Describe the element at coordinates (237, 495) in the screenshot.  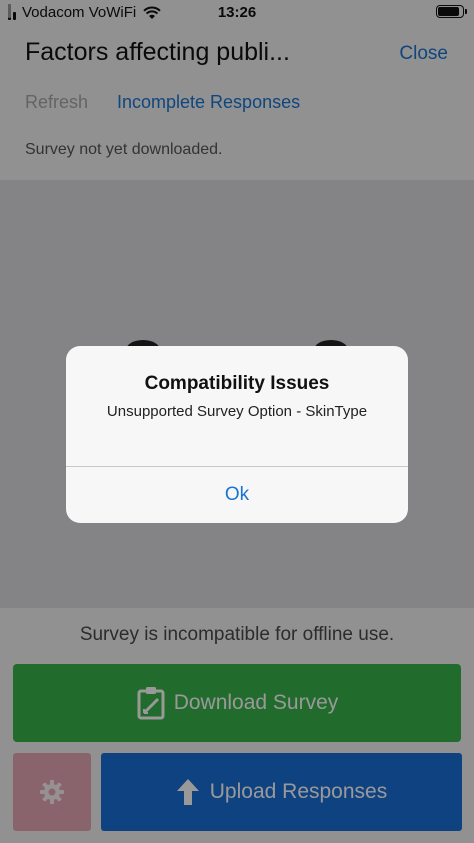
I see `ok-button: Ok` at that location.